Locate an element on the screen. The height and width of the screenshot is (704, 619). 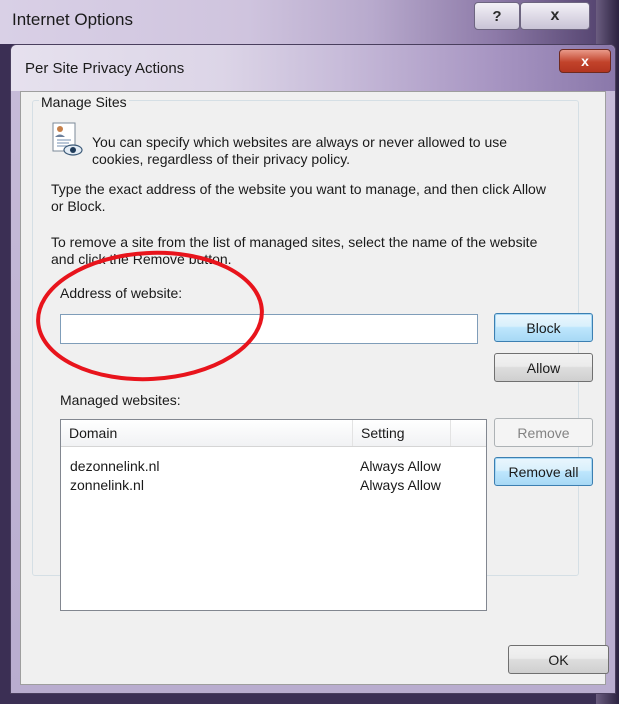
remove-button: Remove is located at coordinates (543, 432).